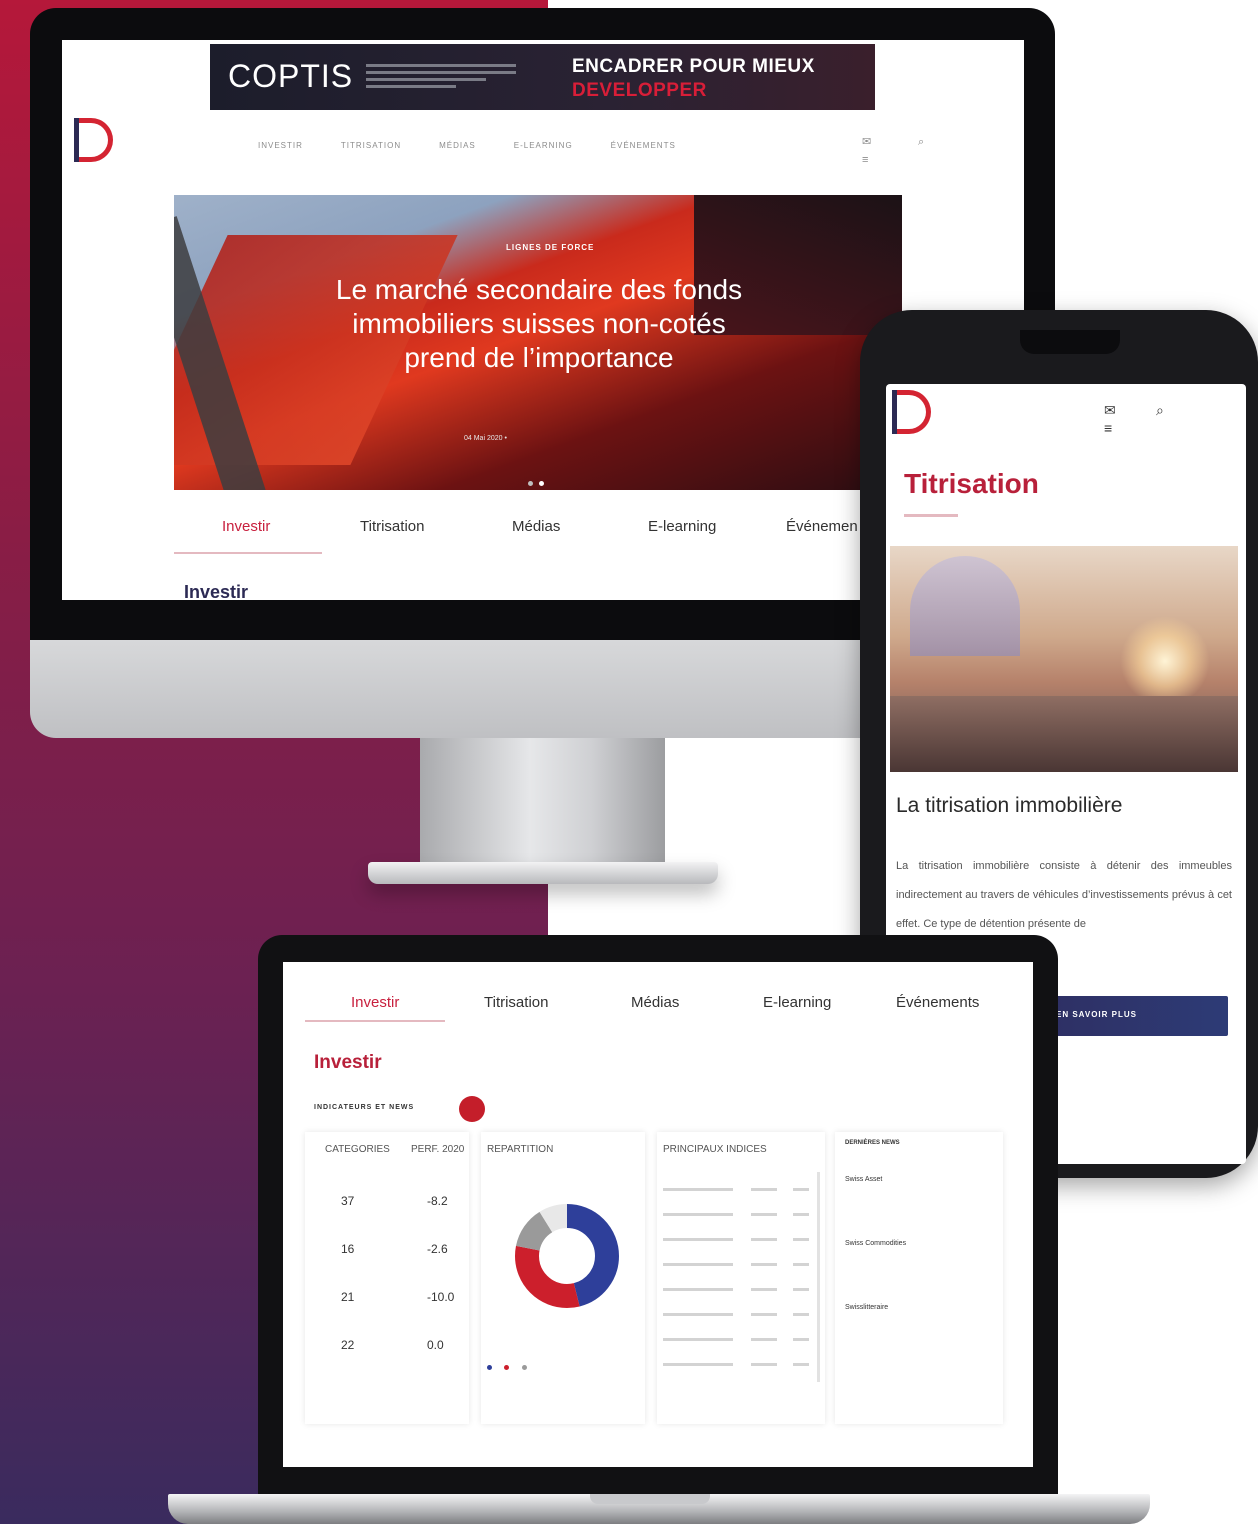  I want to click on news-item: Swiss Asset, so click(920, 1179).